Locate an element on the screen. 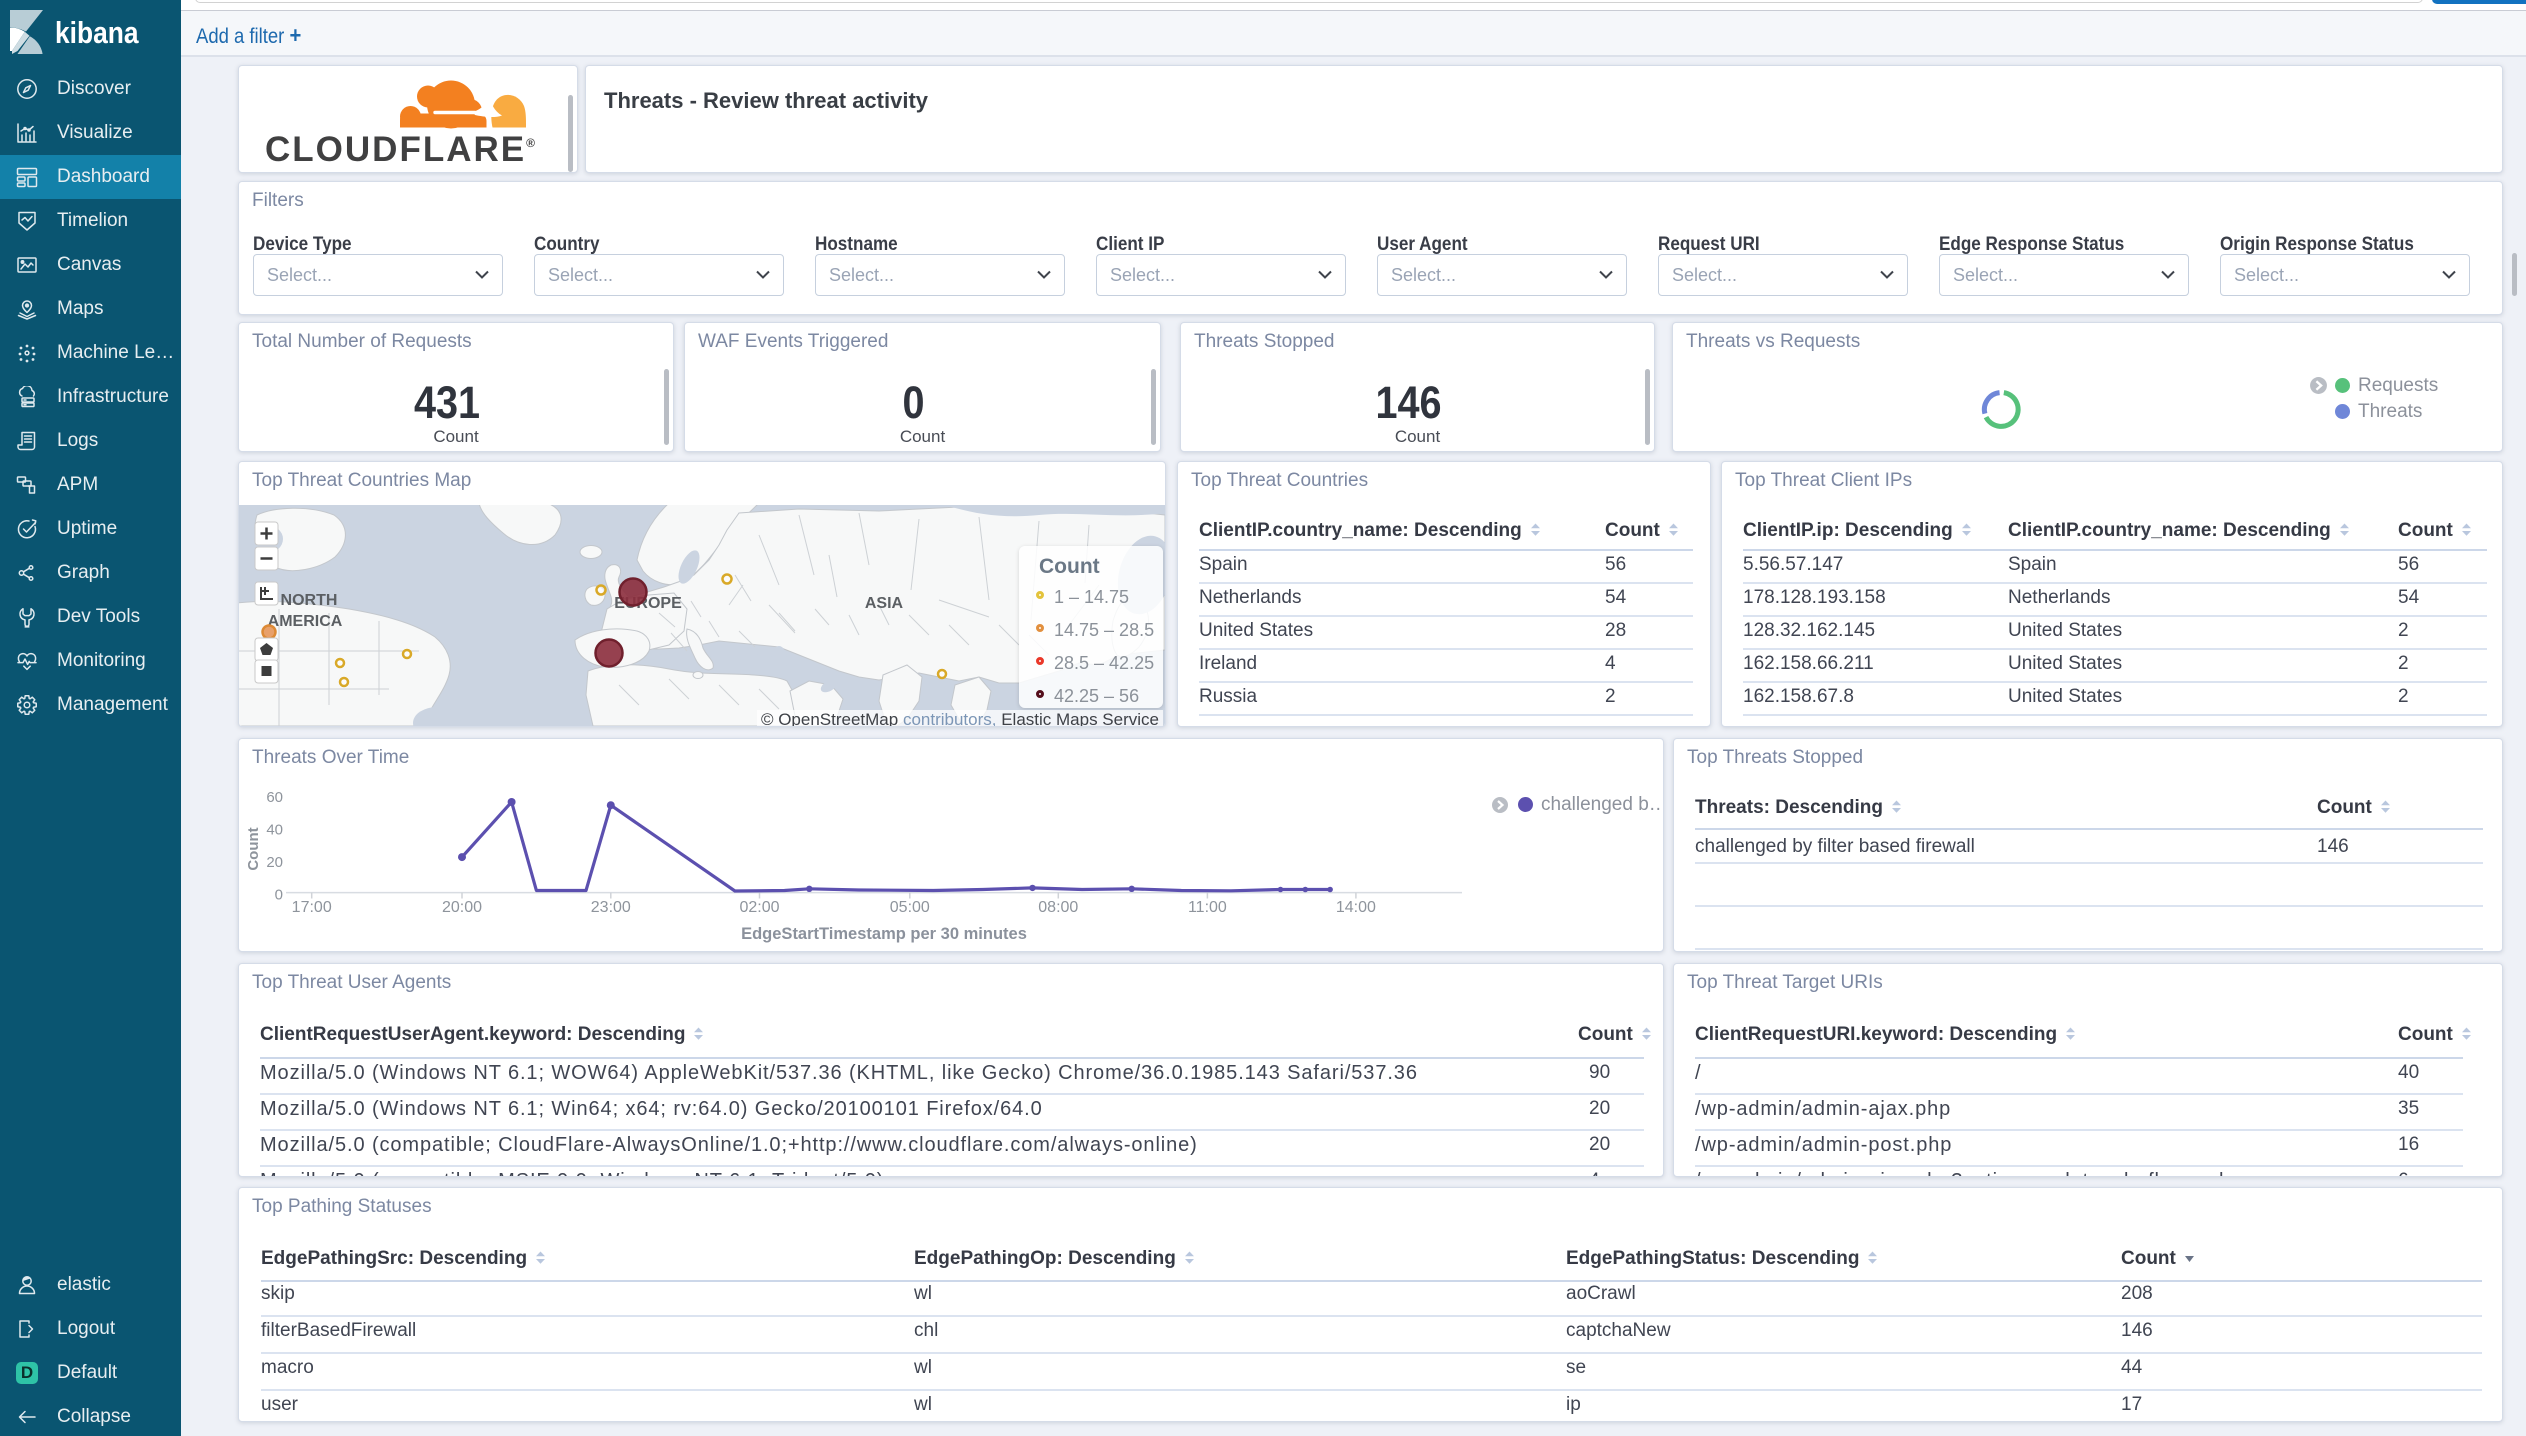 This screenshot has width=2526, height=1436. svg-text: NORTH is located at coordinates (309, 600).